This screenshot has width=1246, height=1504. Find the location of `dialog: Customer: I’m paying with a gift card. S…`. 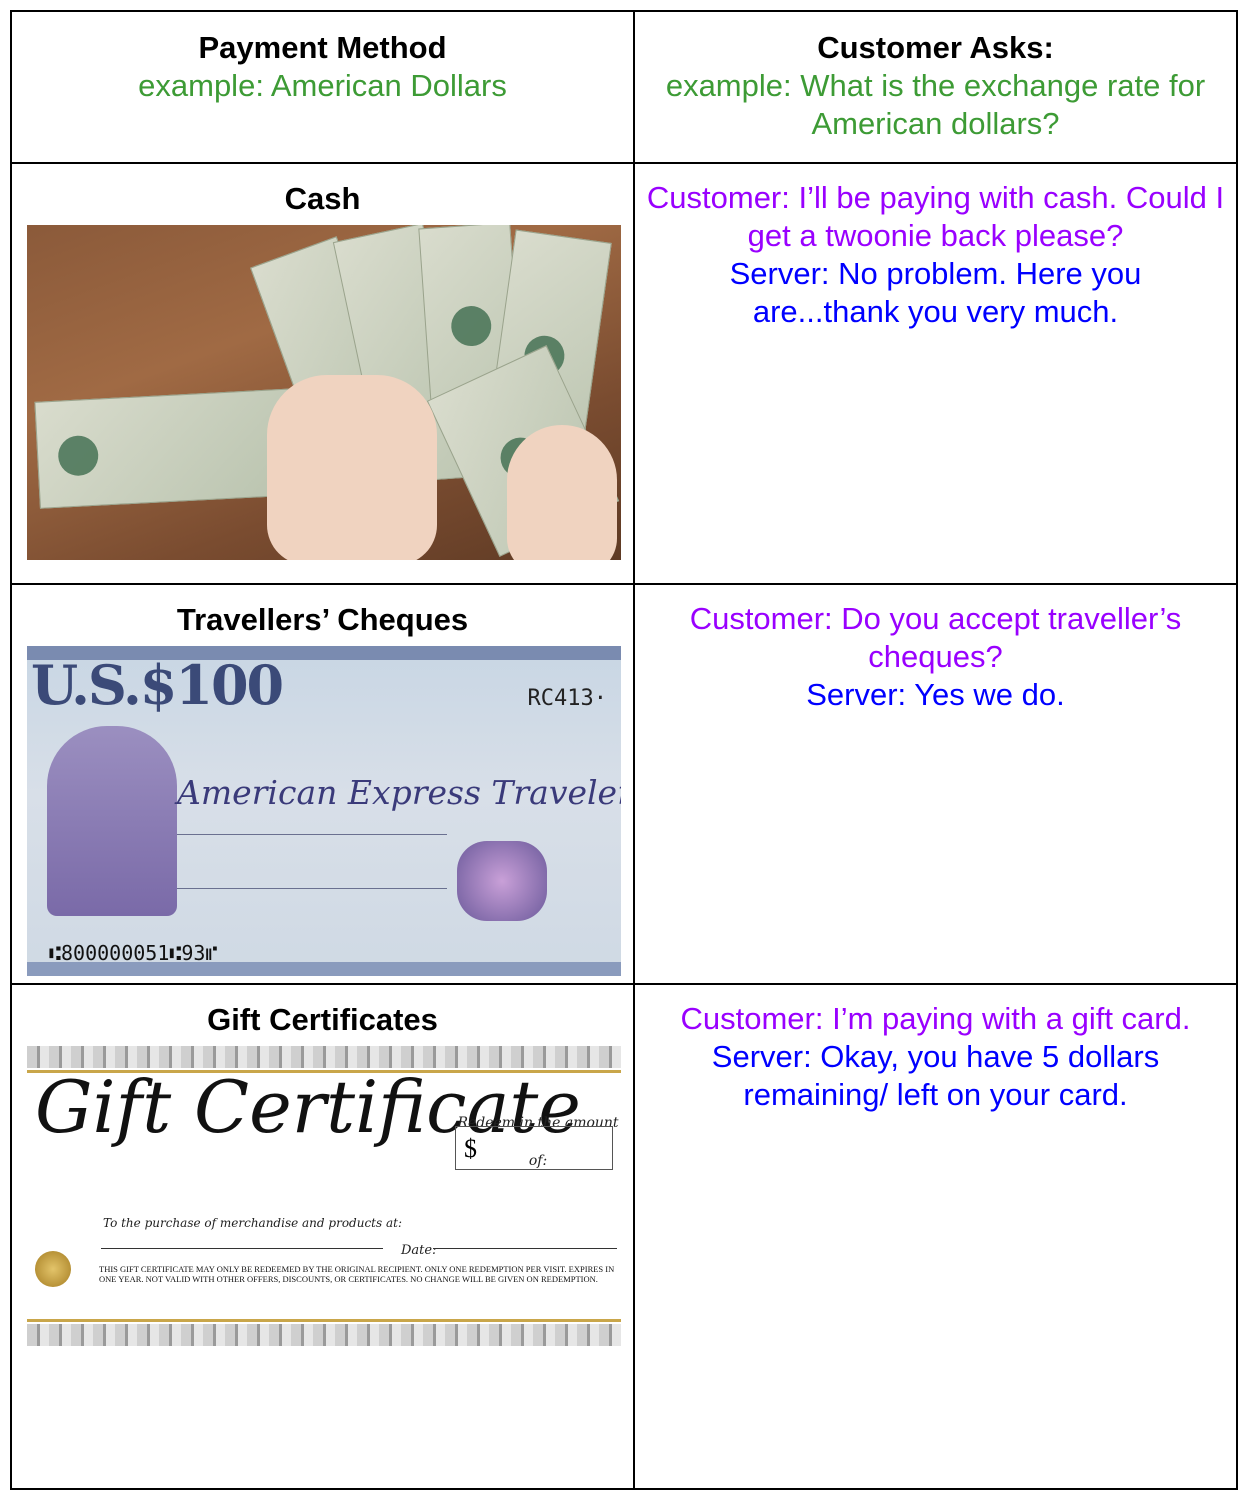

dialog: Customer: I’m paying with a gift card. S… is located at coordinates (935, 1049).